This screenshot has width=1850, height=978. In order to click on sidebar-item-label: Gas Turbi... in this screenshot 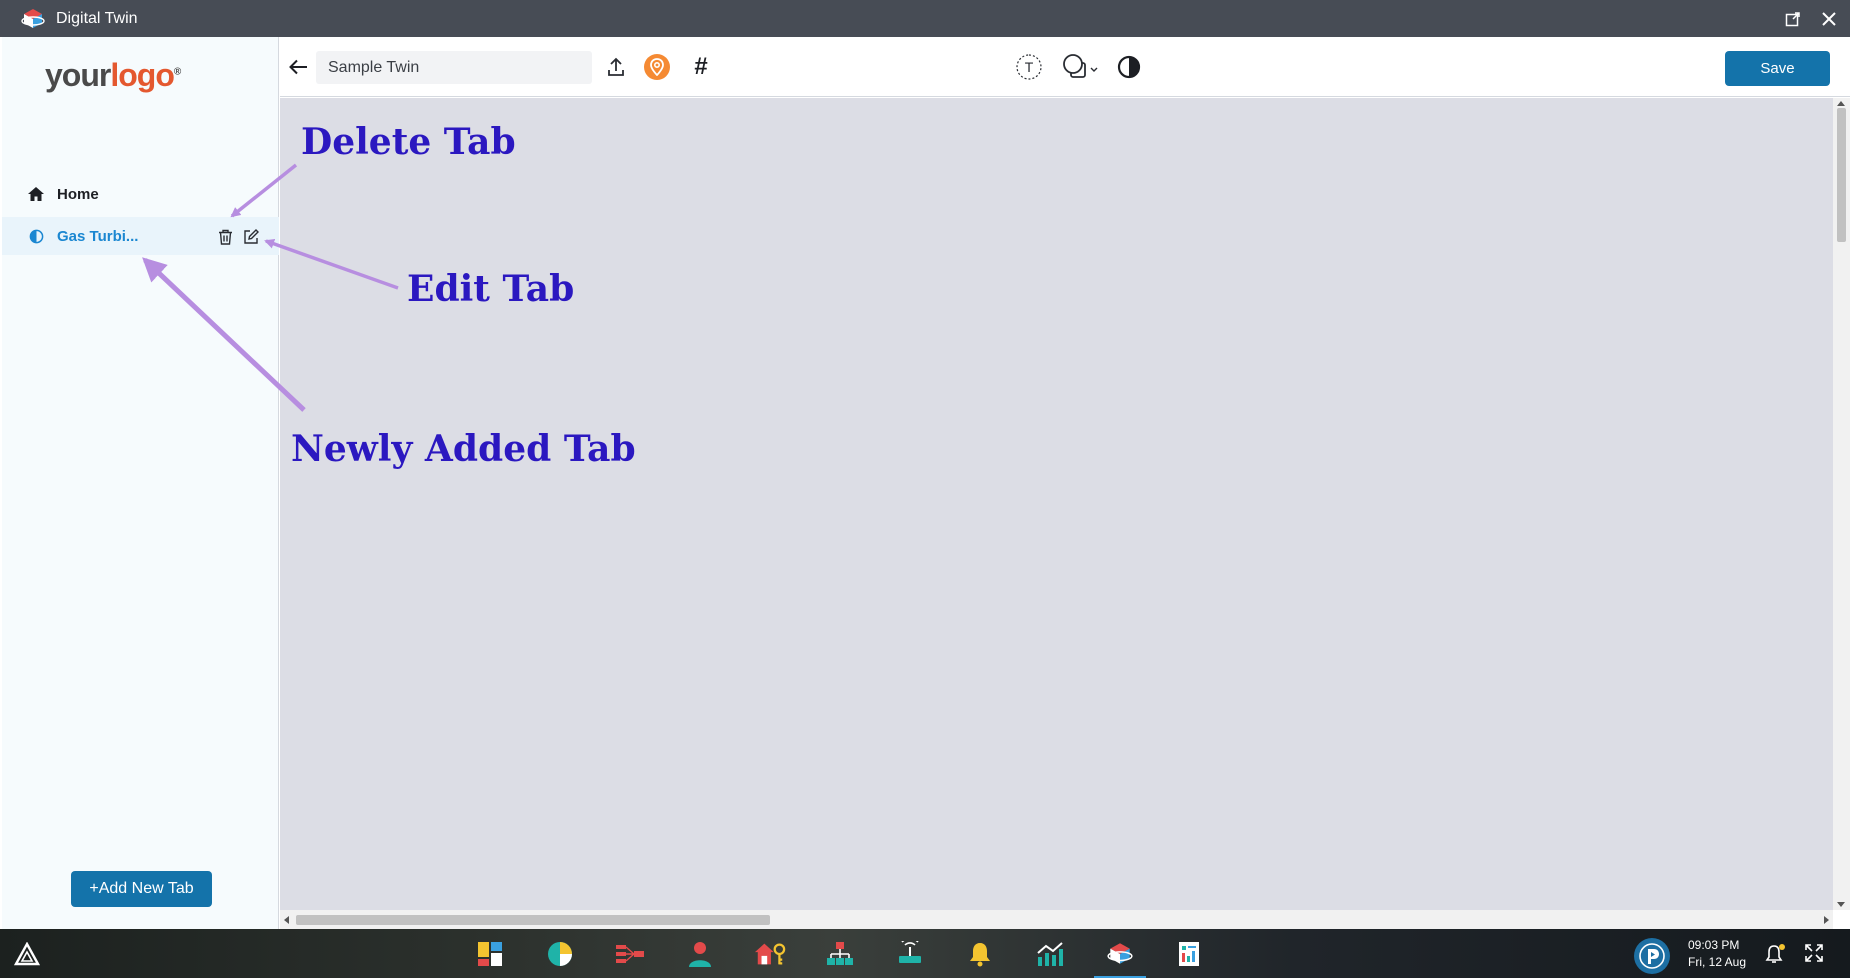, I will do `click(98, 236)`.